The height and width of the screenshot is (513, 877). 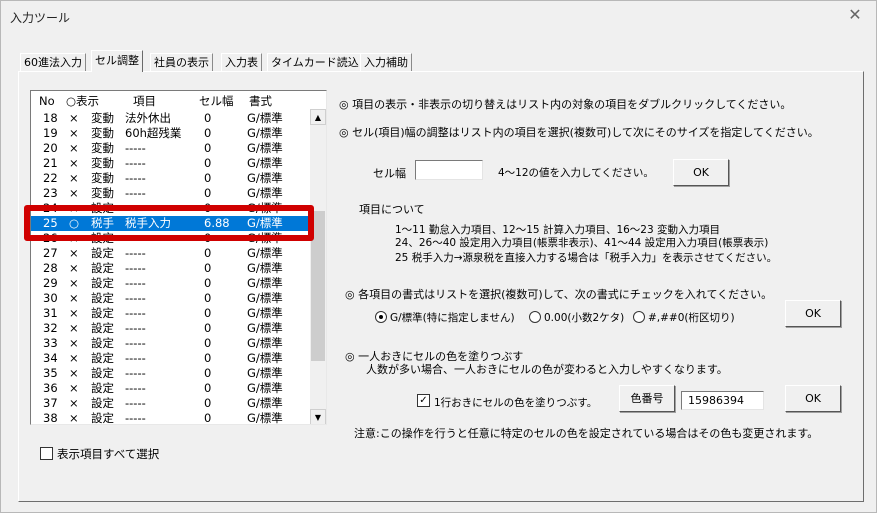 What do you see at coordinates (318, 286) in the screenshot?
I see `scroll-thumb` at bounding box center [318, 286].